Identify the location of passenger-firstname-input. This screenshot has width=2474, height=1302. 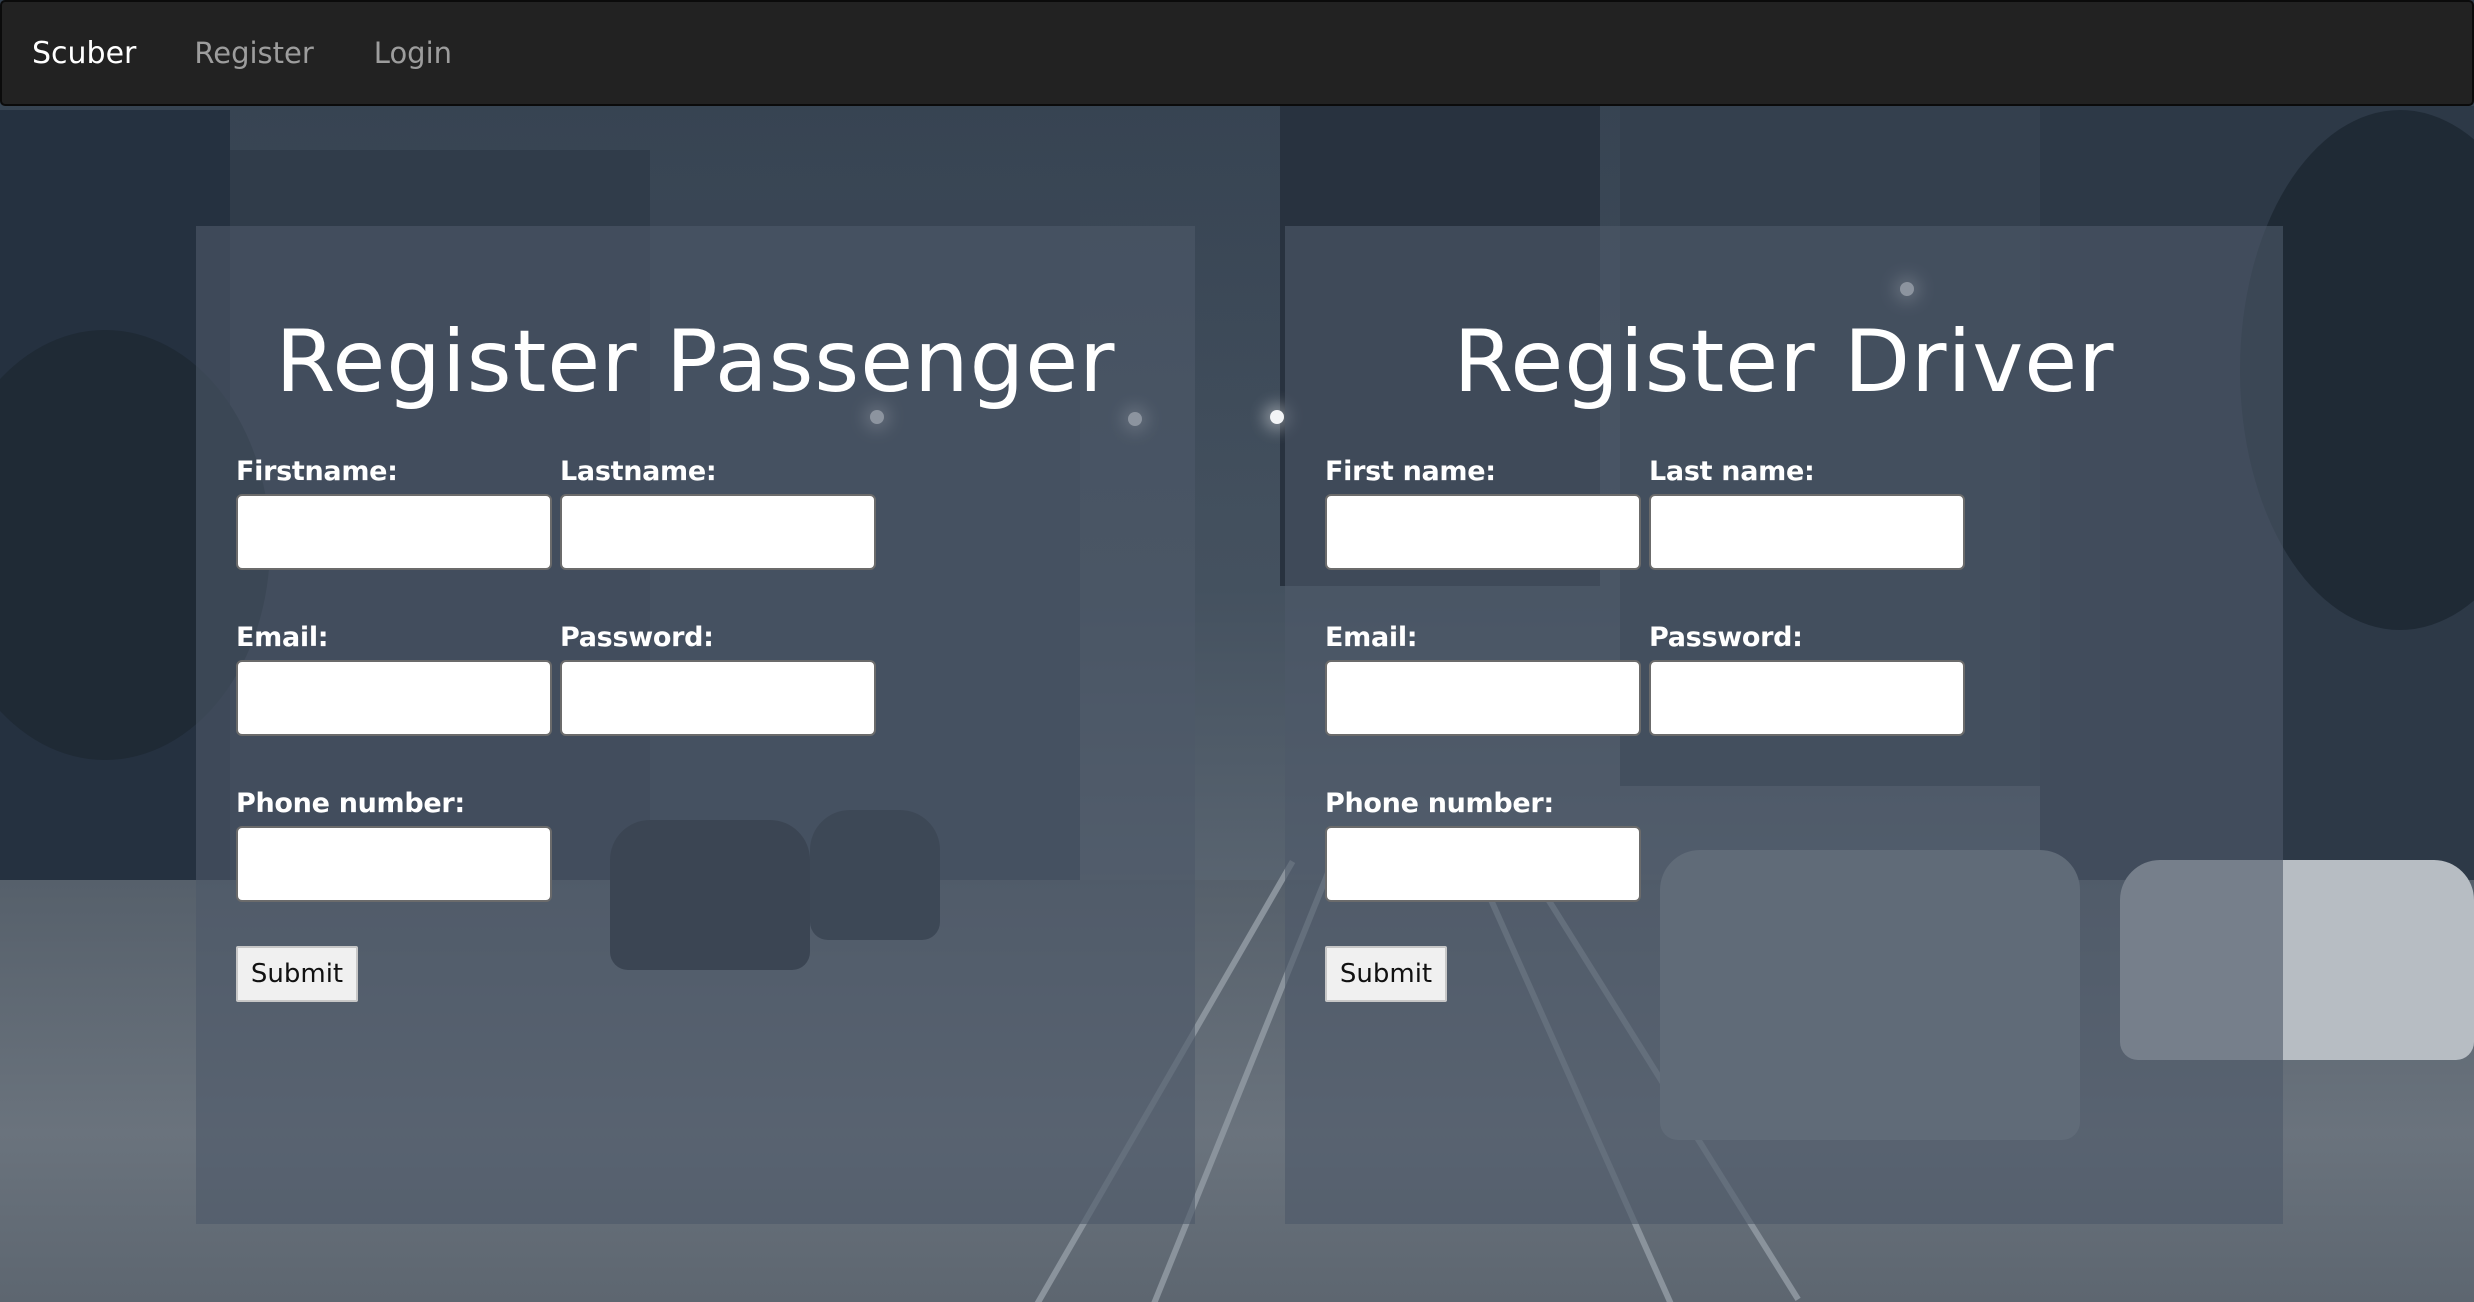
(394, 532).